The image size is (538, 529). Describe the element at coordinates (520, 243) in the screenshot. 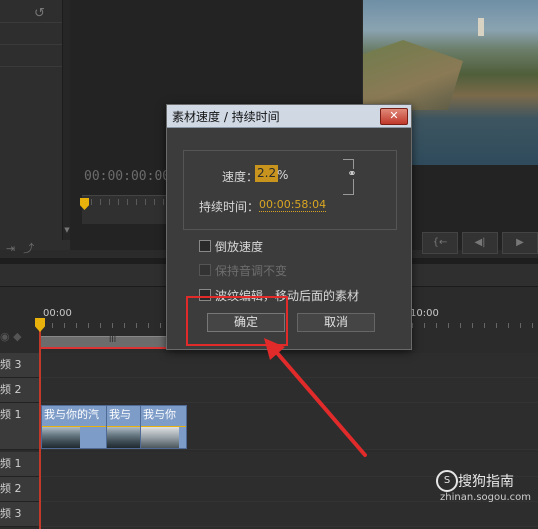

I see `play-button: ▶` at that location.